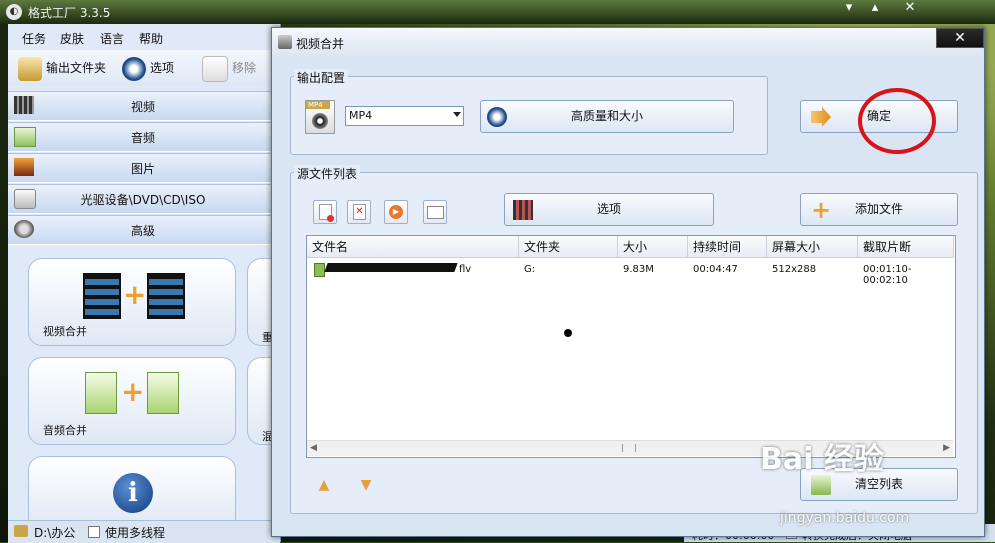 This screenshot has height=543, width=995. I want to click on quality-size-label: 高质量和大小, so click(606, 116).